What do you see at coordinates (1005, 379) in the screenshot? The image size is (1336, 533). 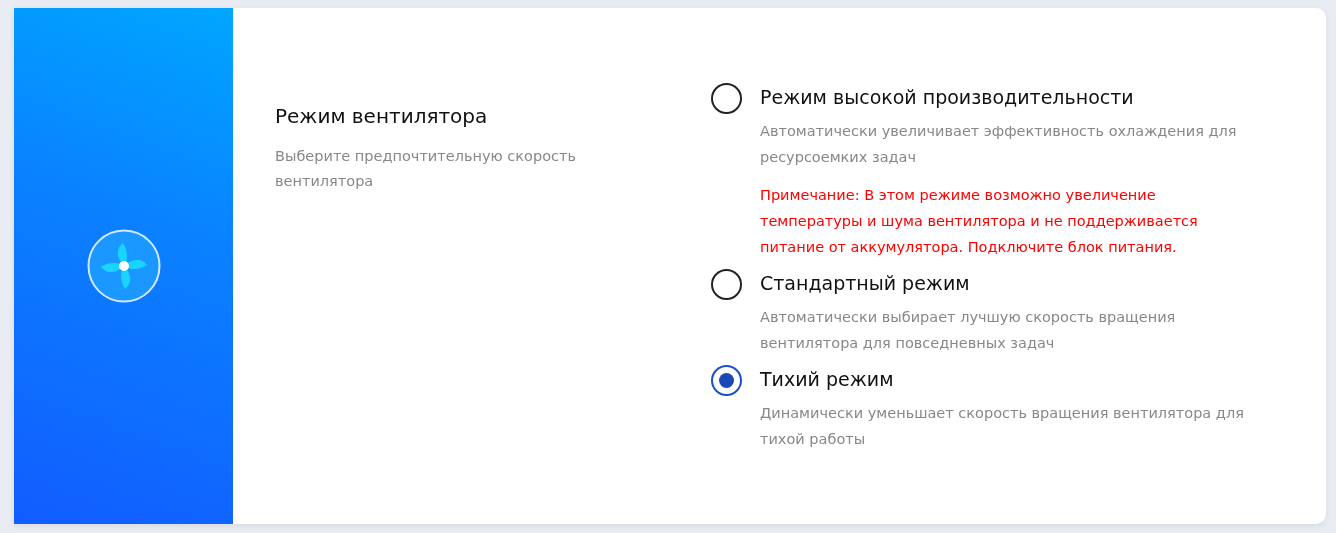 I see `option-label: Тихий режим` at bounding box center [1005, 379].